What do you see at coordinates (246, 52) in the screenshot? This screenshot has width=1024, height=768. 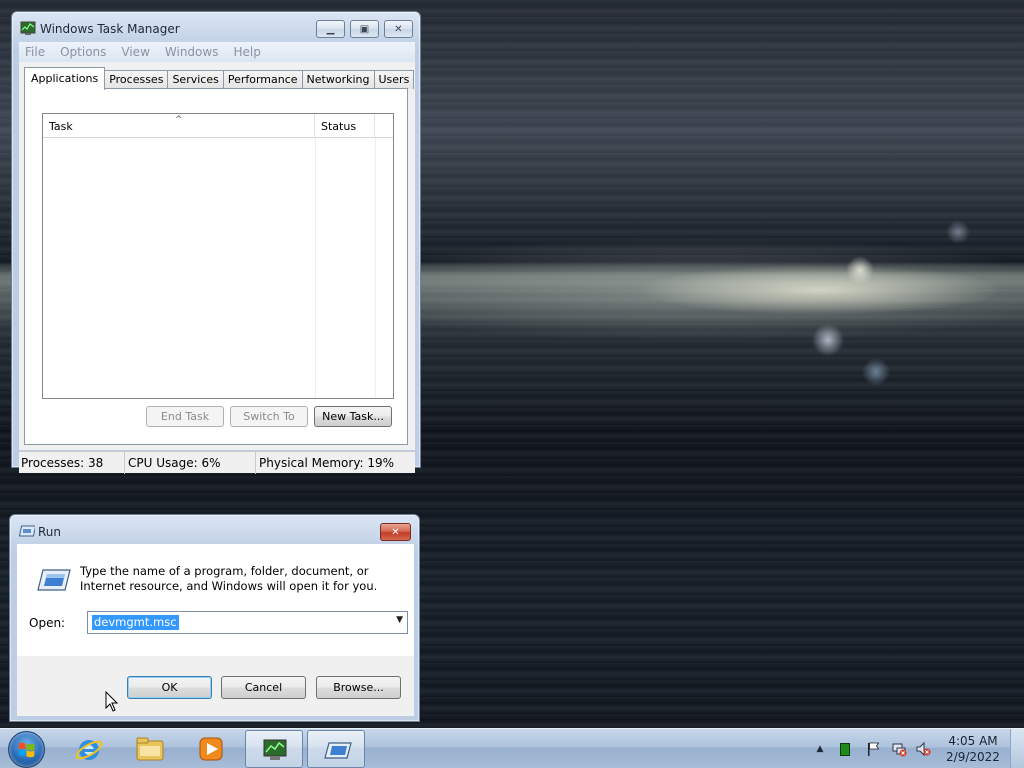 I see `menu-help: Help` at bounding box center [246, 52].